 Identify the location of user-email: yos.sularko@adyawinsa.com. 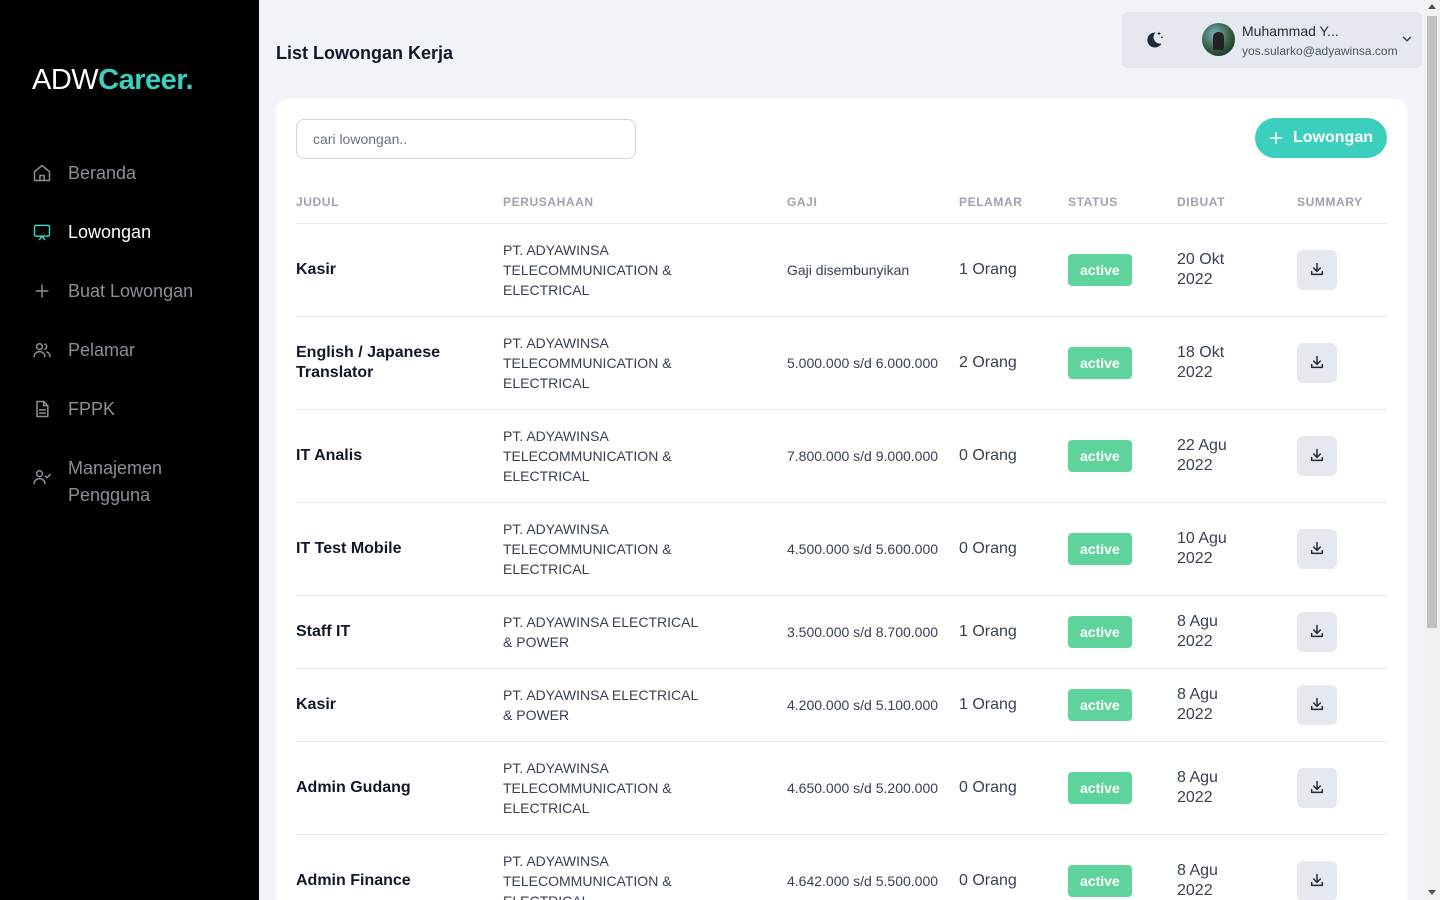
(1320, 51).